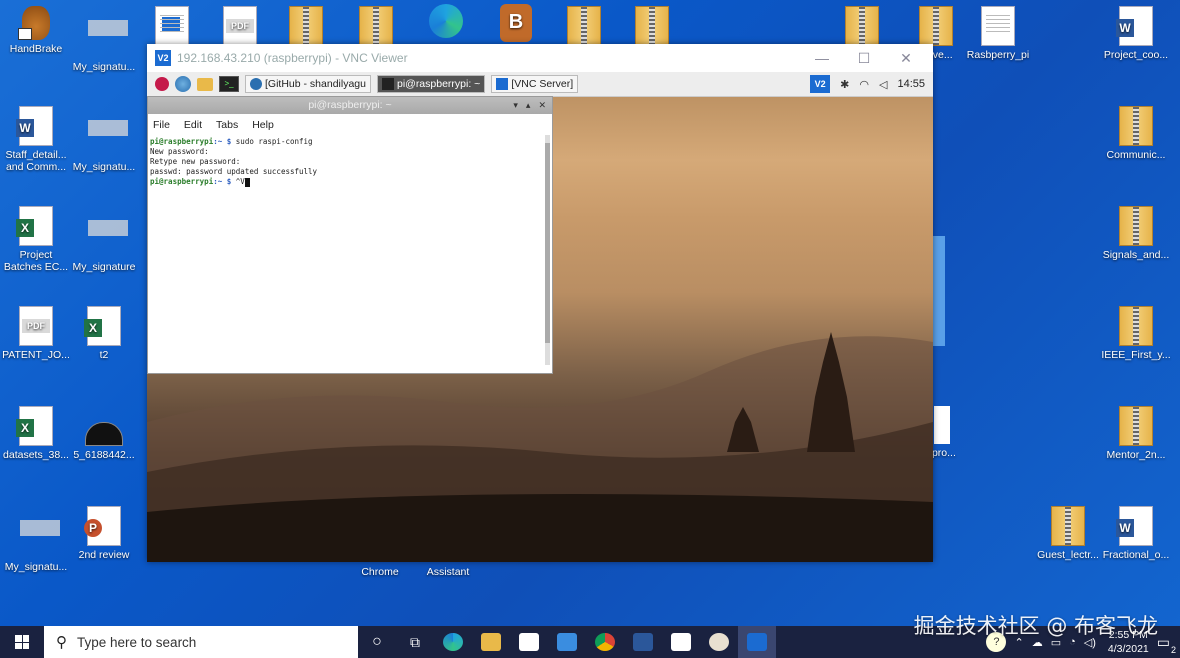  I want to click on volume-icon: ◁, so click(883, 84).